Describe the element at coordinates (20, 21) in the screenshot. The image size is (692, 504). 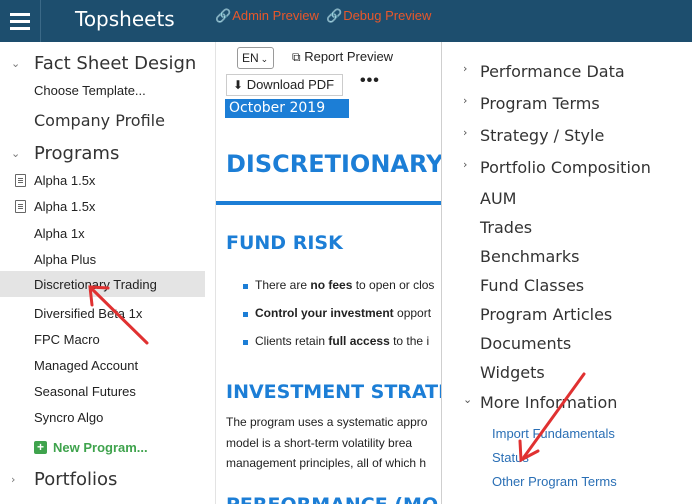
I see `menu-icon` at that location.